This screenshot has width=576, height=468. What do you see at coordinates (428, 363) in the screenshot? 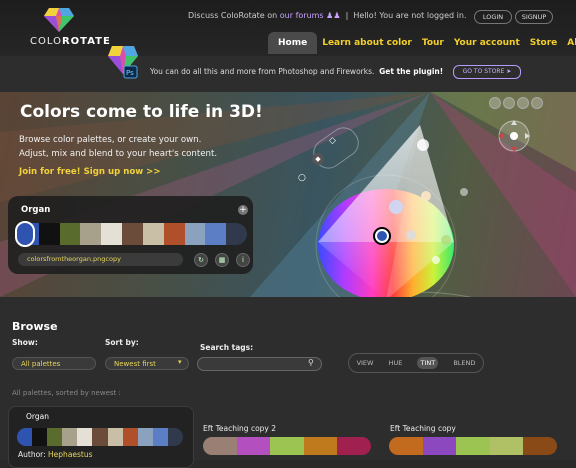
I see `mode-tint: TINT` at bounding box center [428, 363].